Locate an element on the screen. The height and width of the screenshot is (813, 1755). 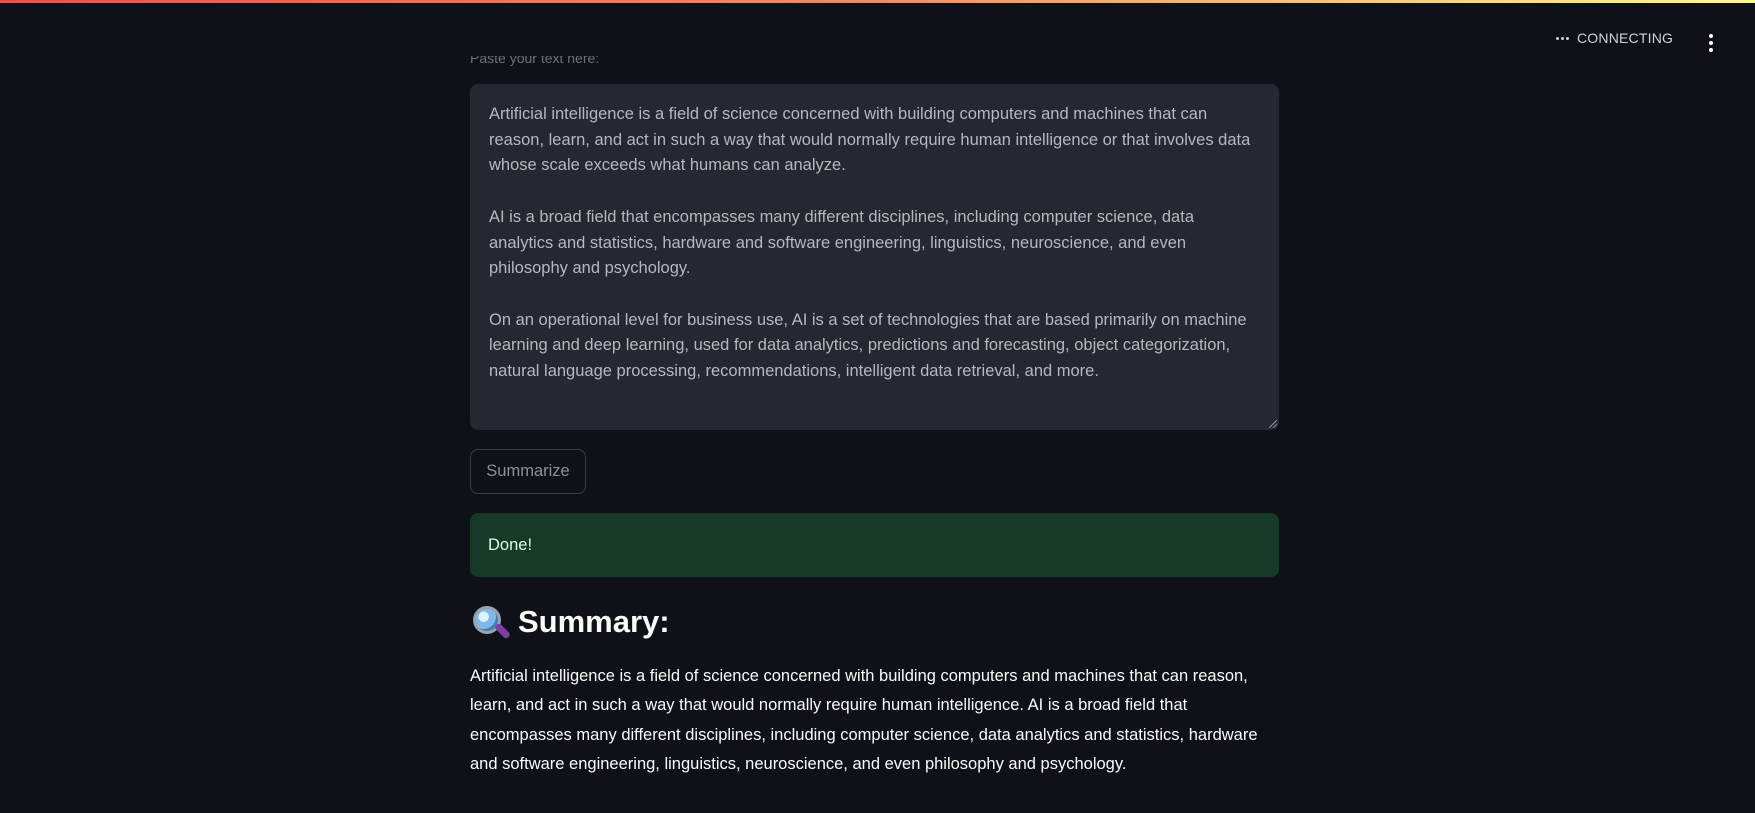
top-decoration-bar is located at coordinates (877, 1).